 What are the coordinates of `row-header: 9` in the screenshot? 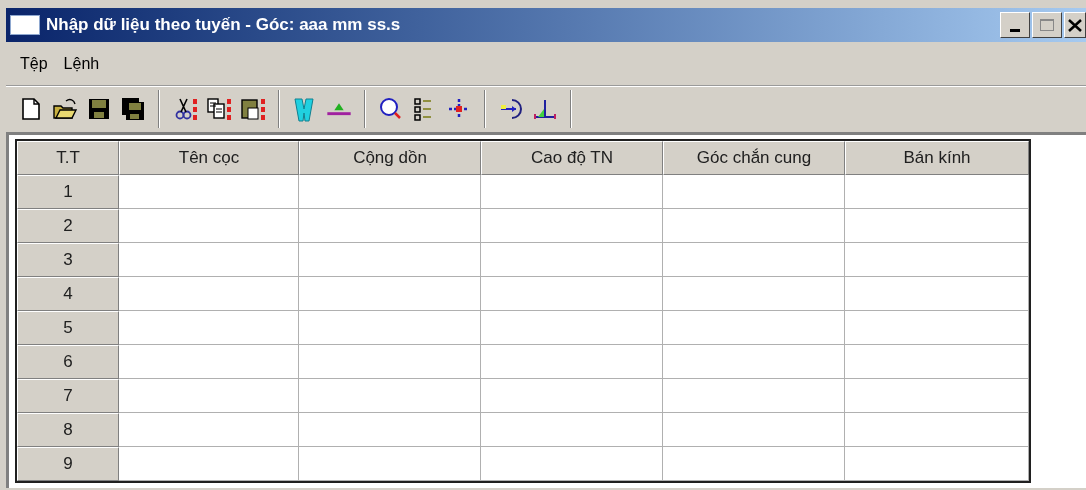 It's located at (68, 464).